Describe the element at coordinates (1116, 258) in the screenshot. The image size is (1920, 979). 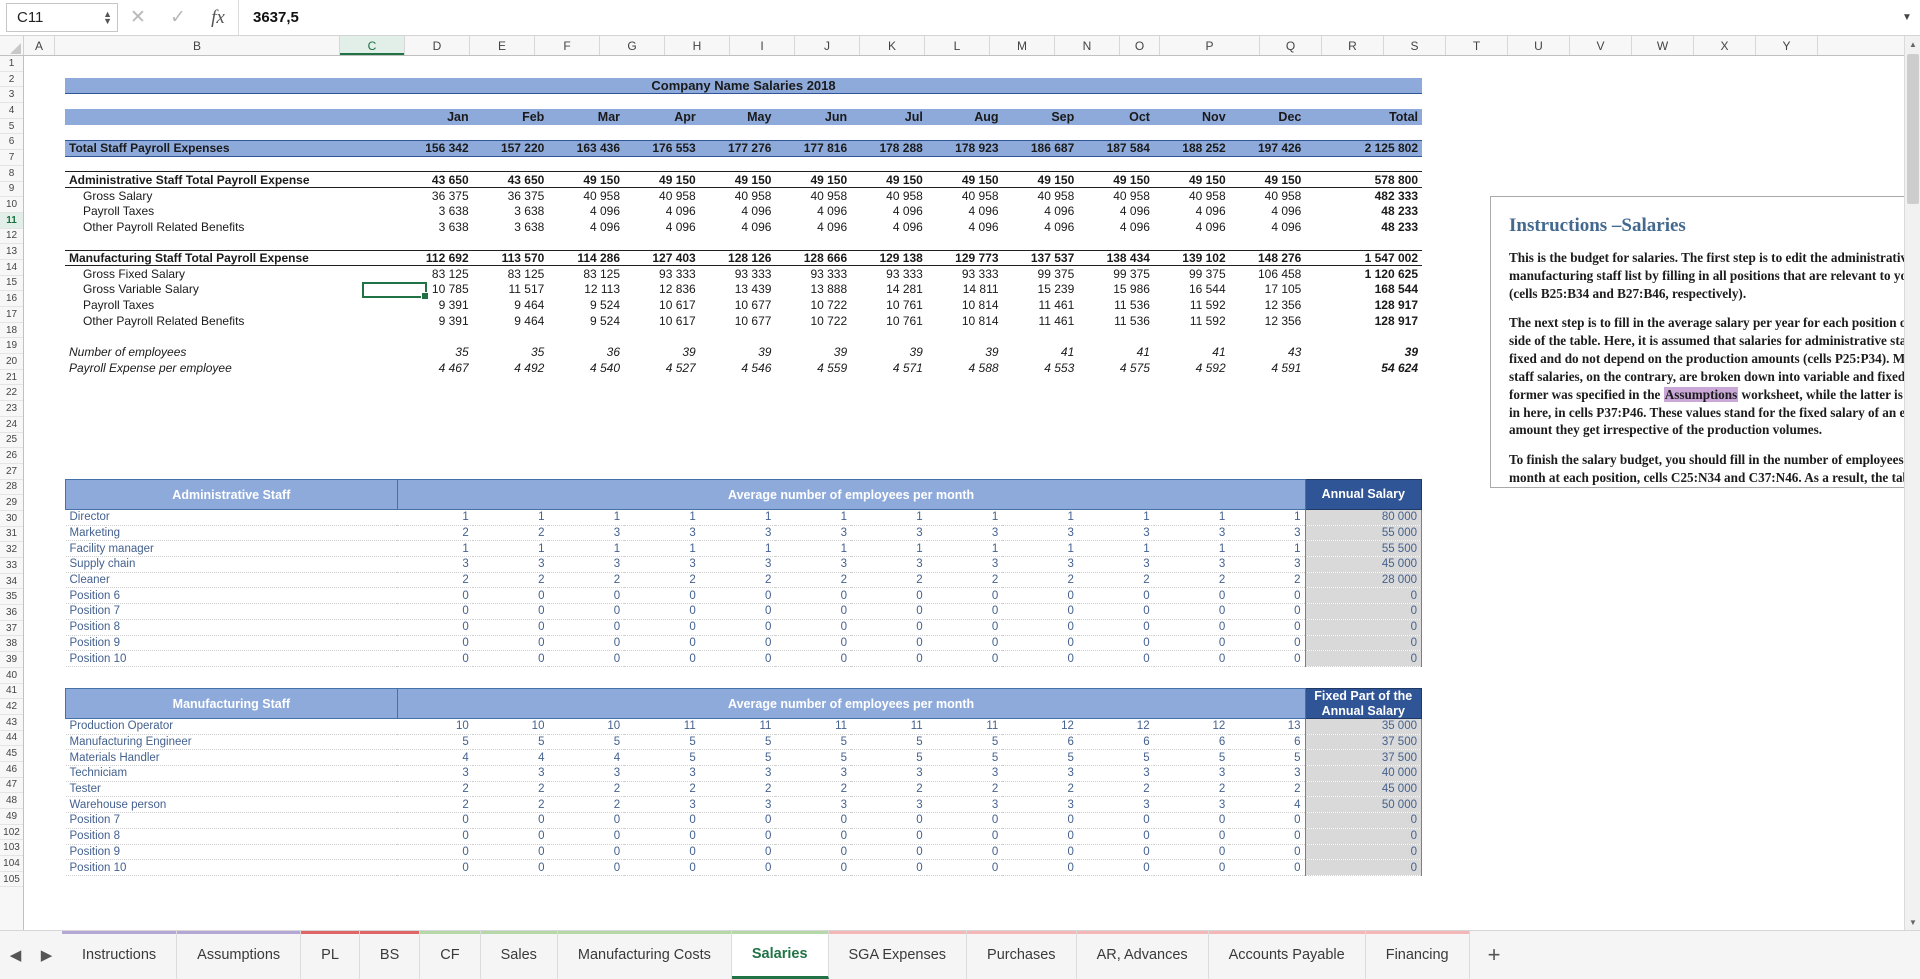
I see `payroll-cell: 138 434` at that location.